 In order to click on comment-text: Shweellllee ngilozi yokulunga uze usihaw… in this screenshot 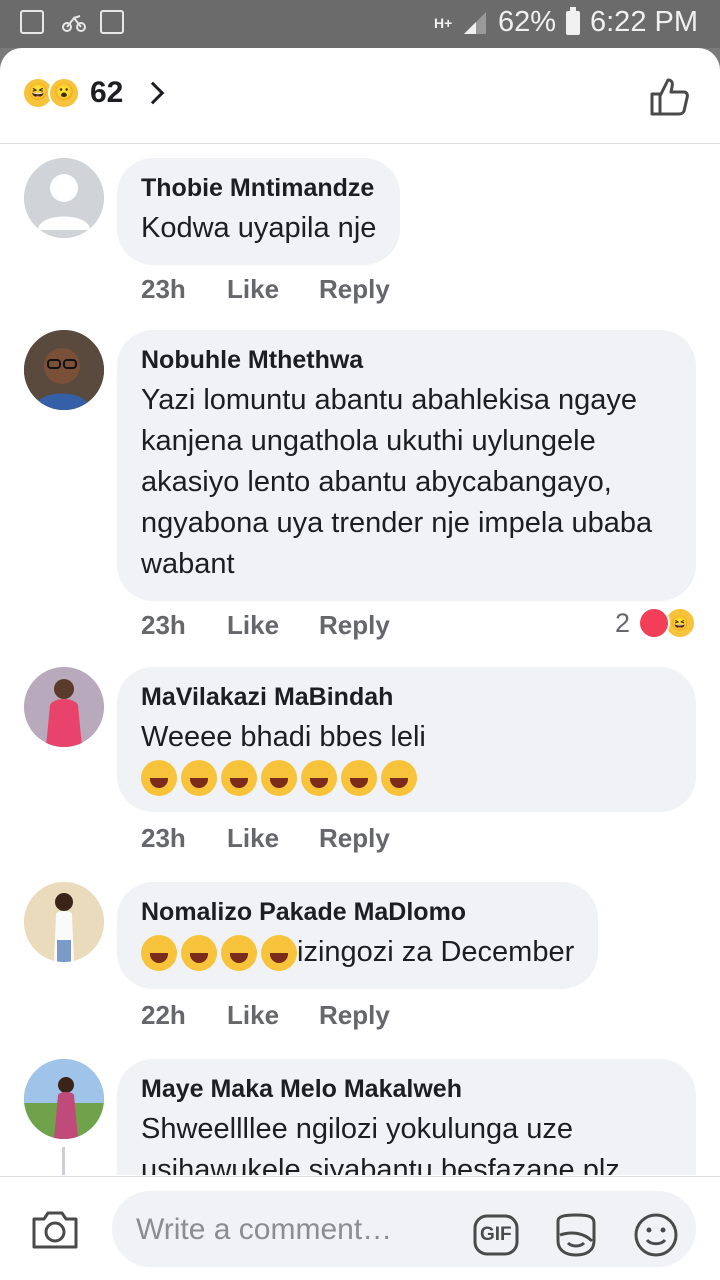, I will do `click(380, 1144)`.